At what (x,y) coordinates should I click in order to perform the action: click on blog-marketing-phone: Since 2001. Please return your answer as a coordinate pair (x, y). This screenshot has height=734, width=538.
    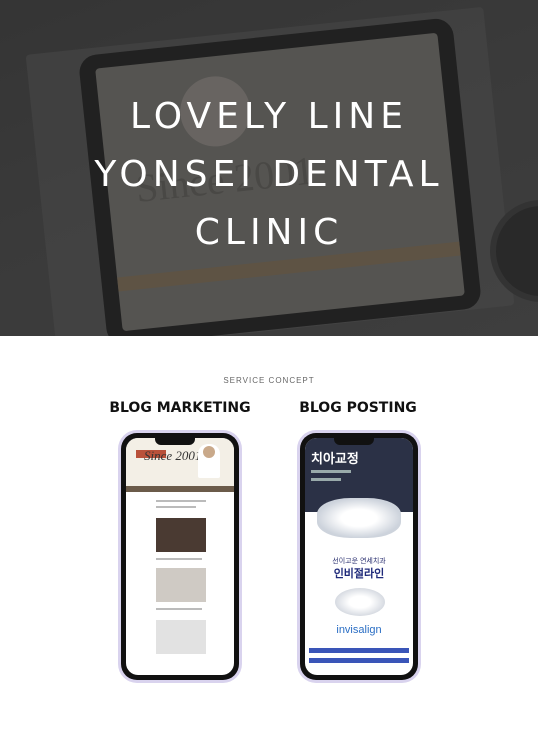
    Looking at the image, I should click on (180, 556).